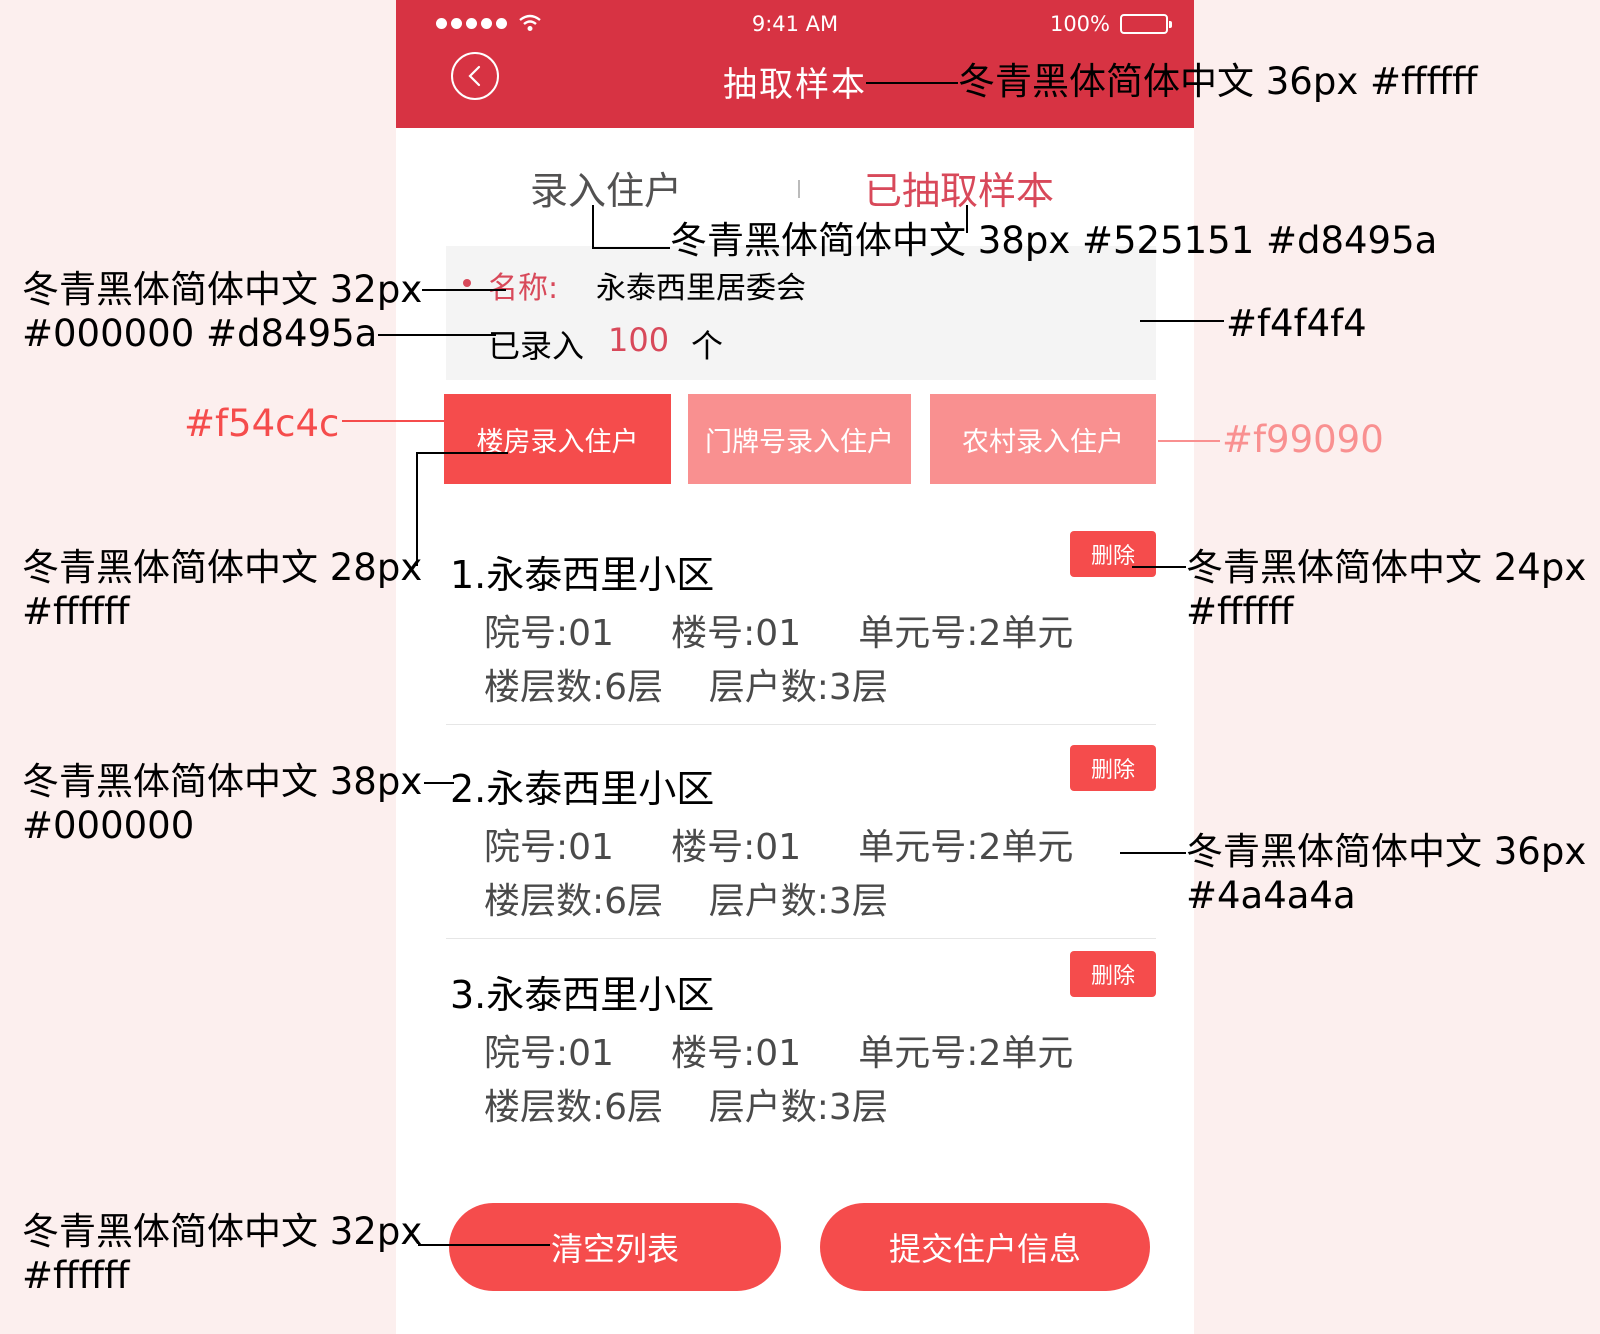 The height and width of the screenshot is (1334, 1600). What do you see at coordinates (615, 1247) in the screenshot?
I see `clear-list-button: 清空列表` at bounding box center [615, 1247].